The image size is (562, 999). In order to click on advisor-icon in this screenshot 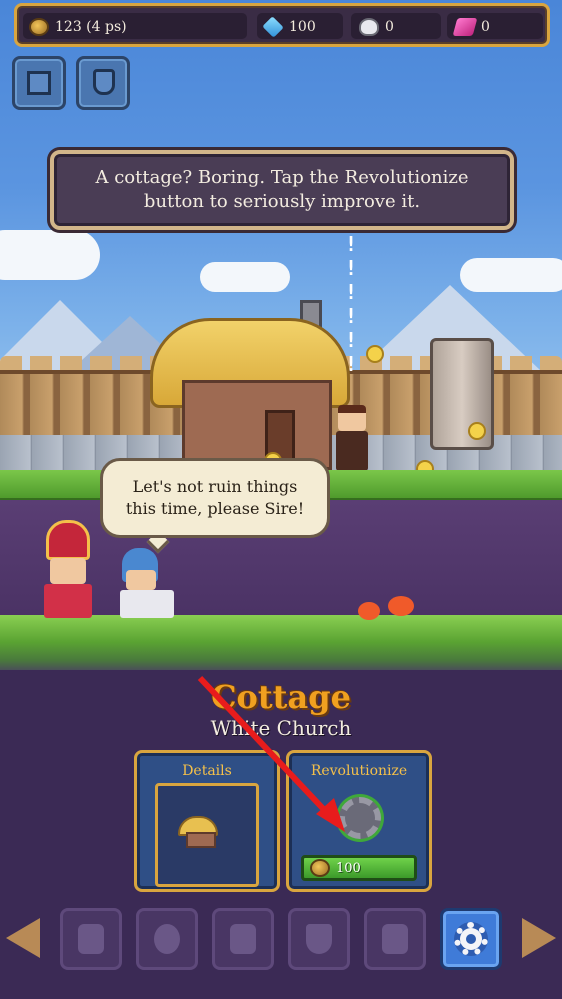, I will do `click(243, 939)`.